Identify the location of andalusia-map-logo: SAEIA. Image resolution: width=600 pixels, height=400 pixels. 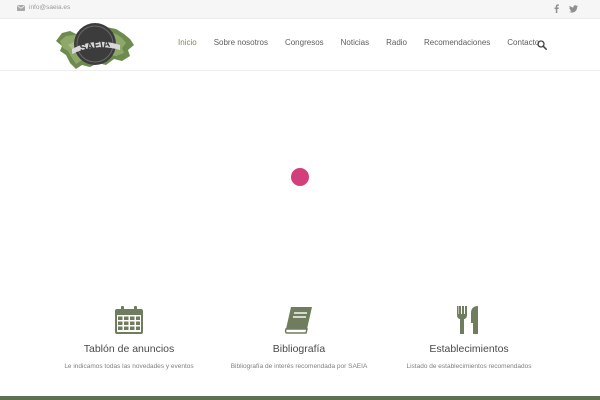
(95, 46).